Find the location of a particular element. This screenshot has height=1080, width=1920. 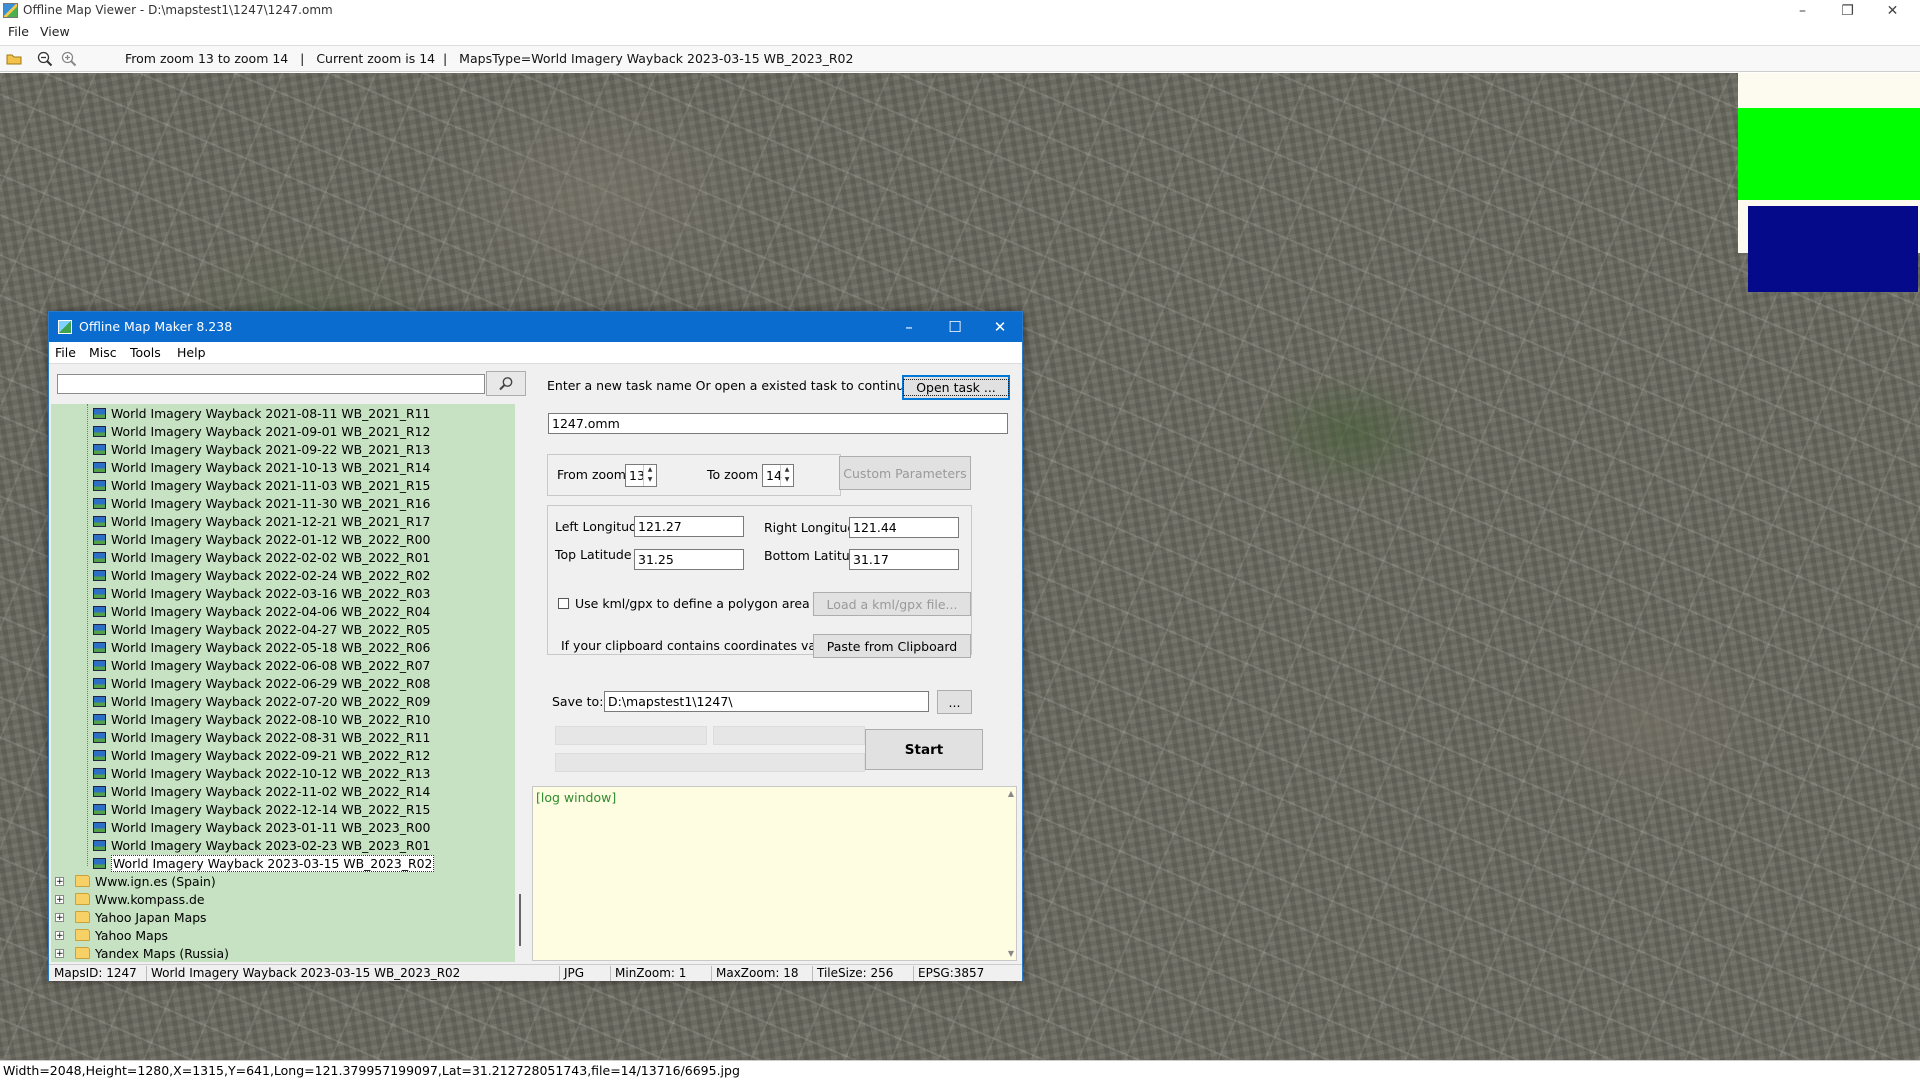

overview-map is located at coordinates (1829, 182).